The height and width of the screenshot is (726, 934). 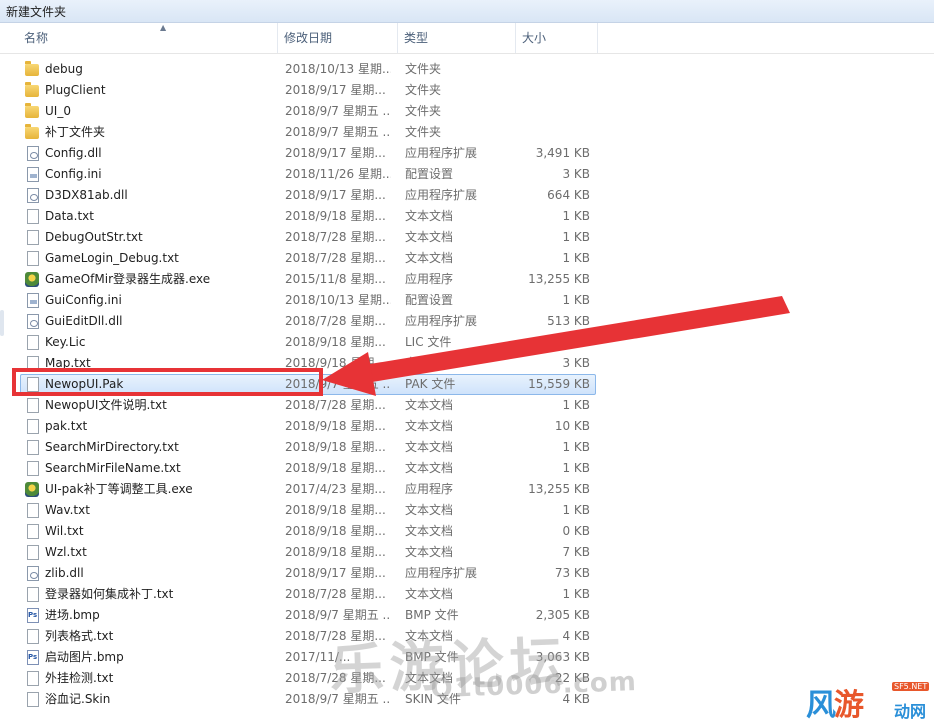 What do you see at coordinates (574, 339) in the screenshot?
I see `arrow-shaft` at bounding box center [574, 339].